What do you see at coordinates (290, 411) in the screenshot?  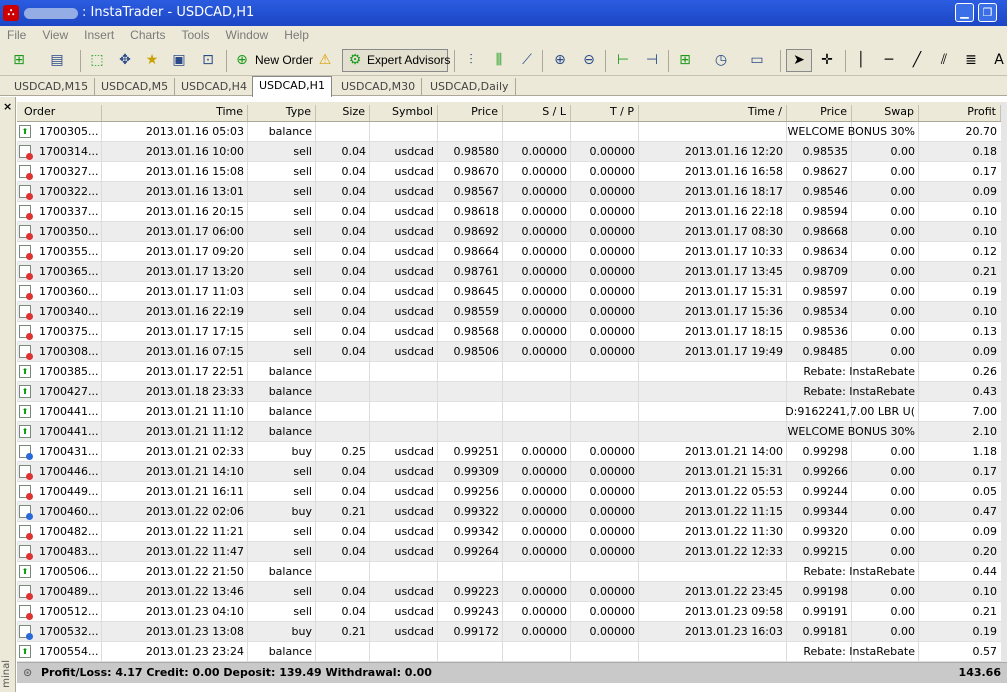 I see `cell-type: balance` at bounding box center [290, 411].